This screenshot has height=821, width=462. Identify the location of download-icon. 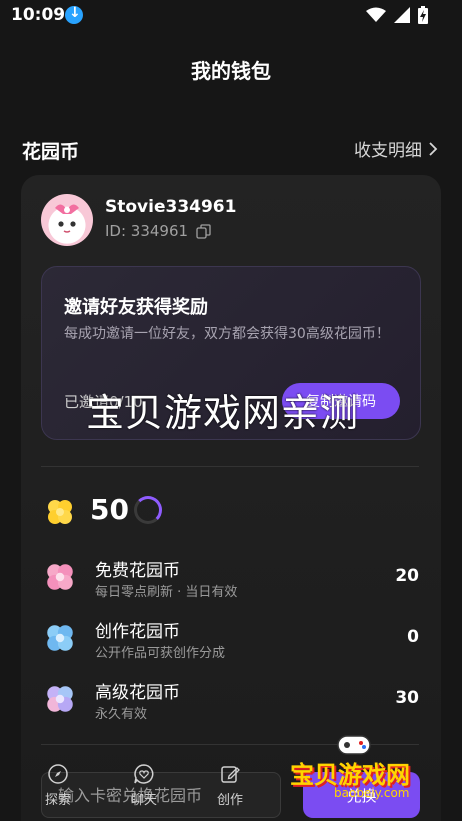
(74, 14).